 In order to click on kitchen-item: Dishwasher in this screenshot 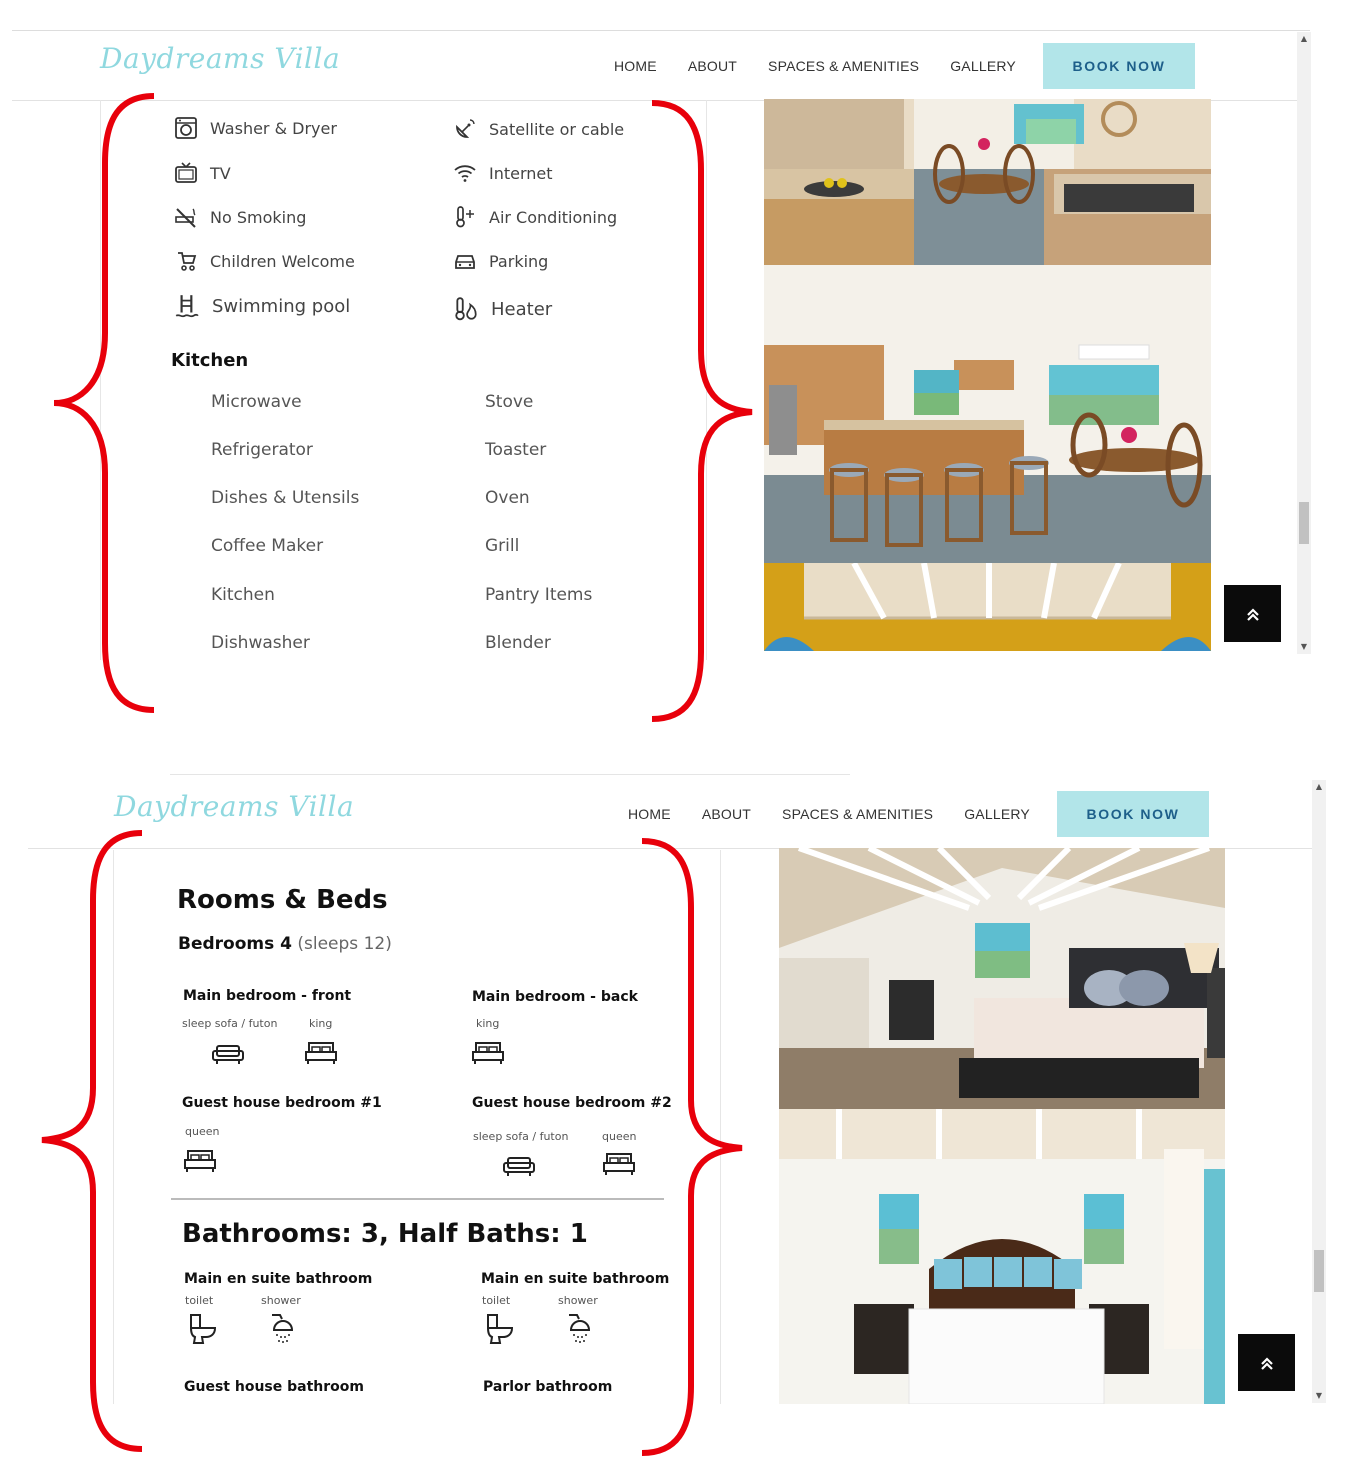, I will do `click(260, 643)`.